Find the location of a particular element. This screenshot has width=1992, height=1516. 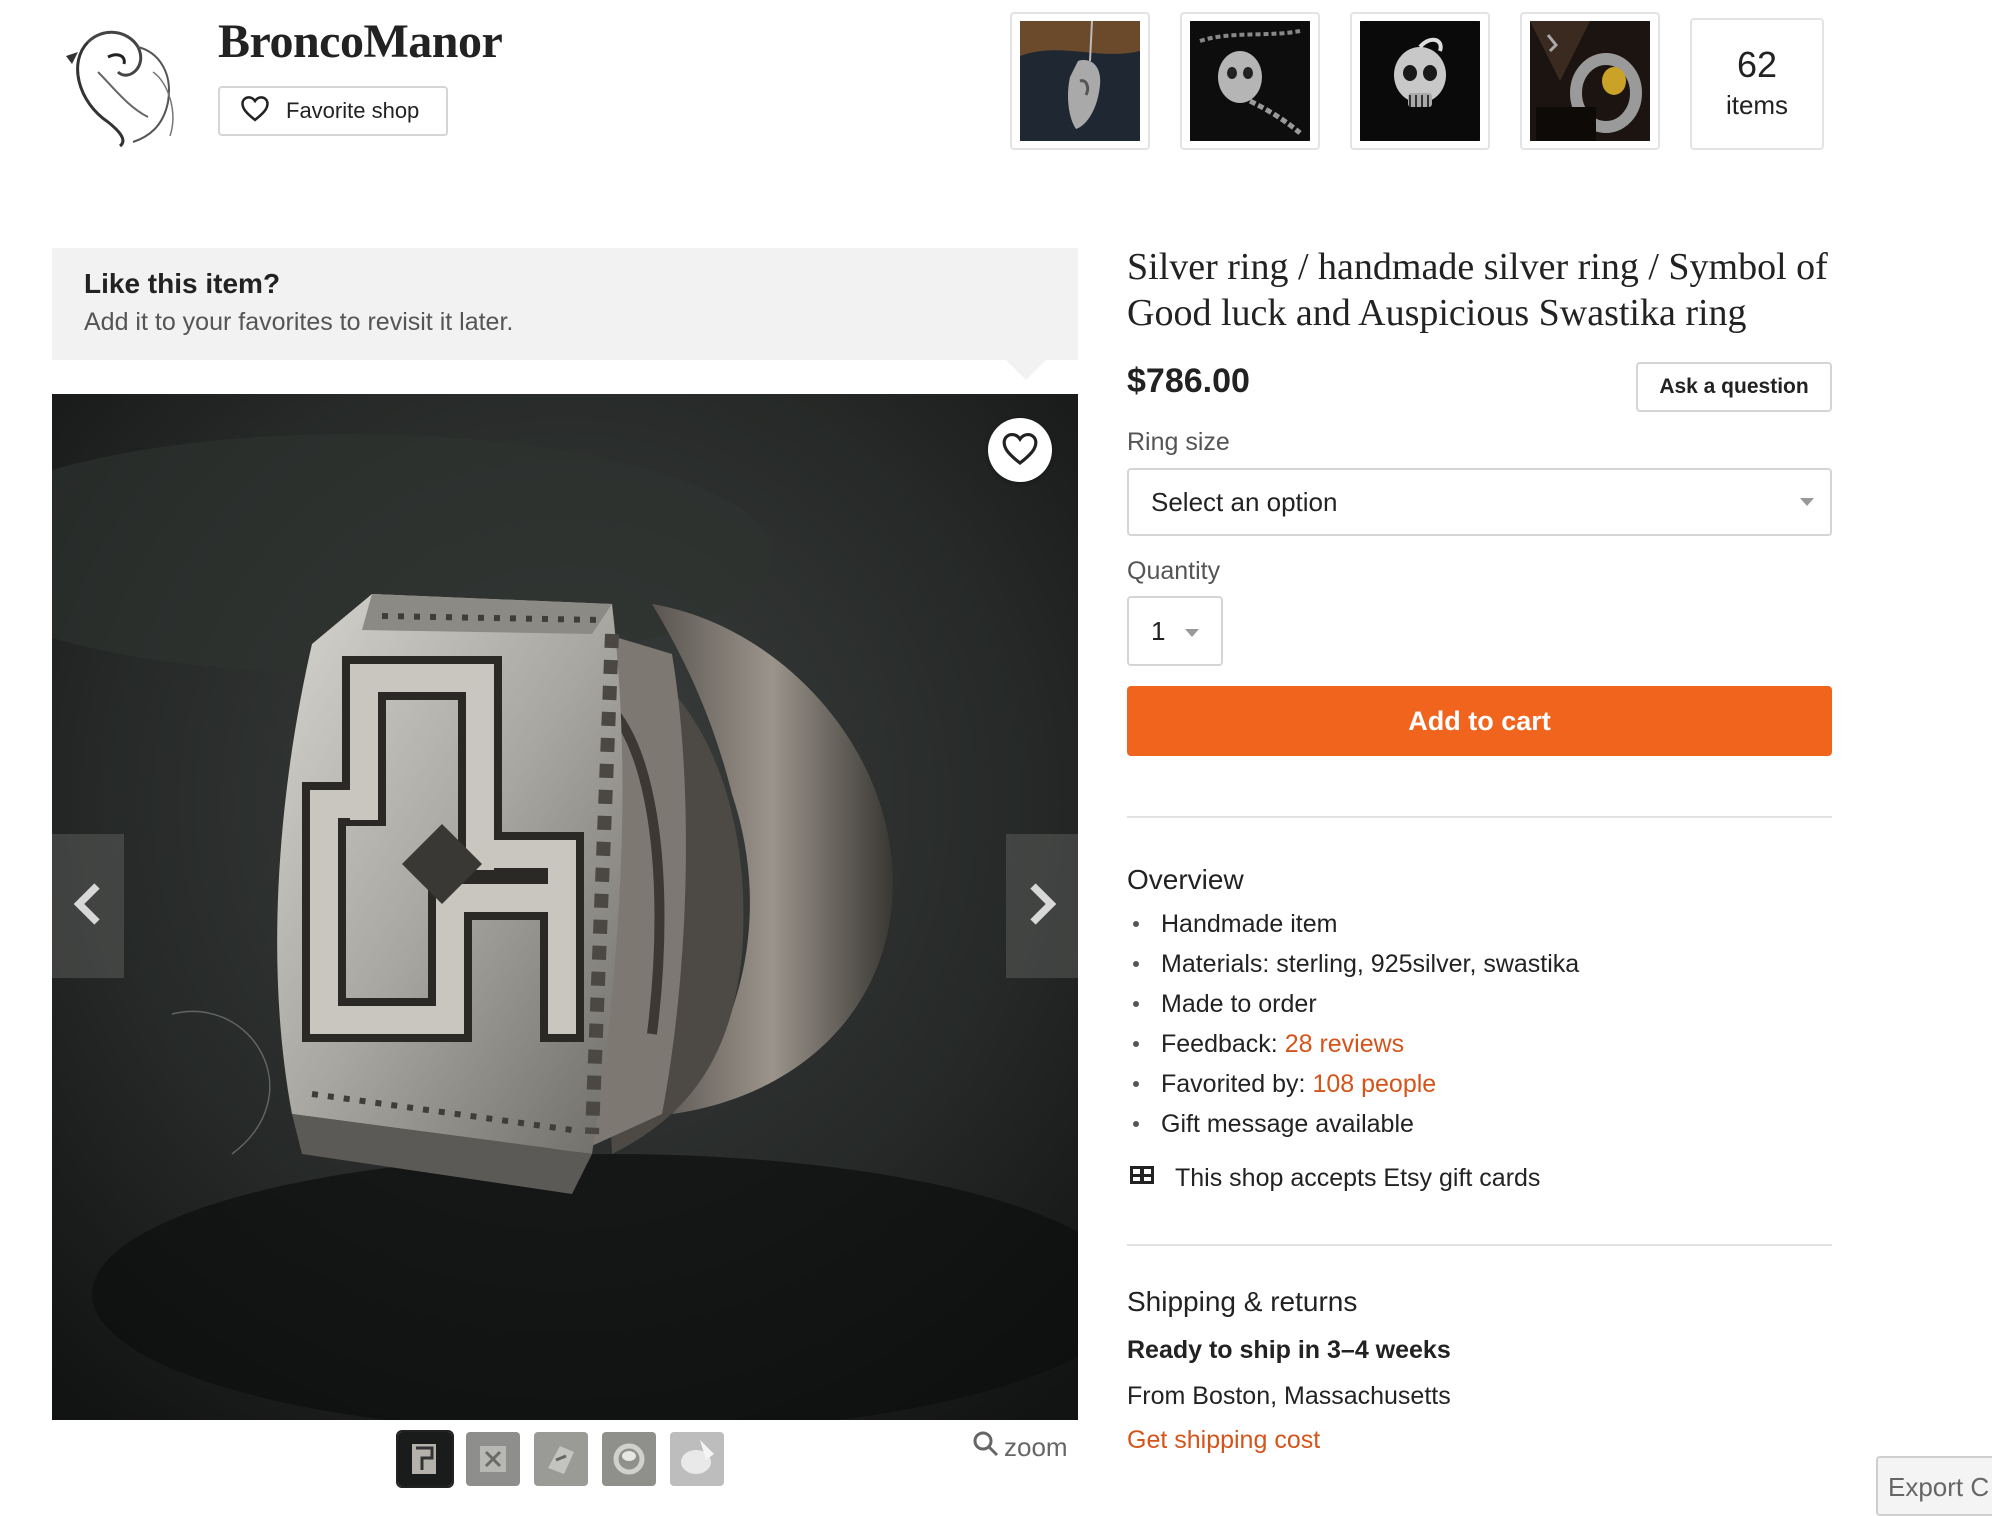

ask-question-button: Ask a question is located at coordinates (1734, 387).